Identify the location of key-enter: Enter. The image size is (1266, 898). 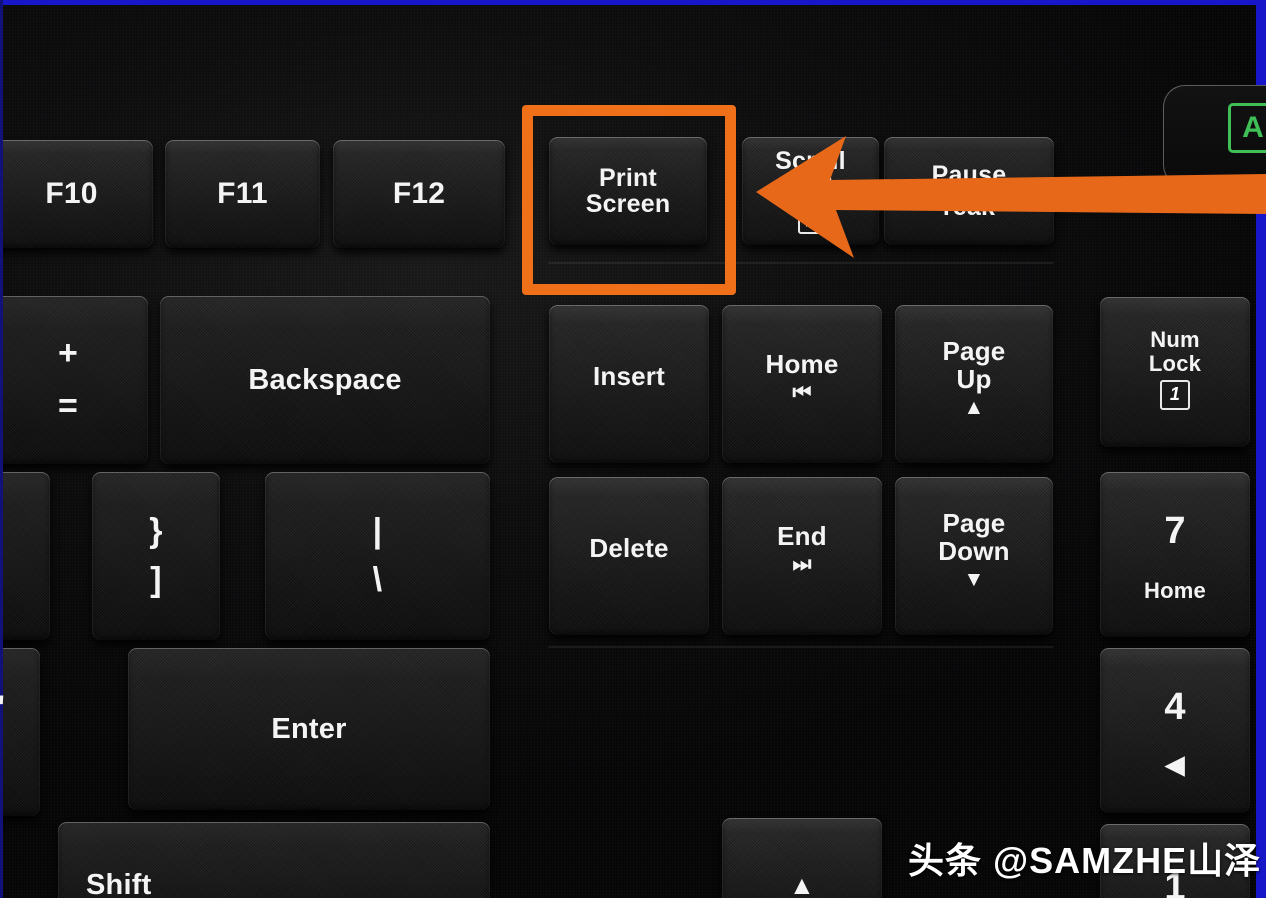
(309, 729).